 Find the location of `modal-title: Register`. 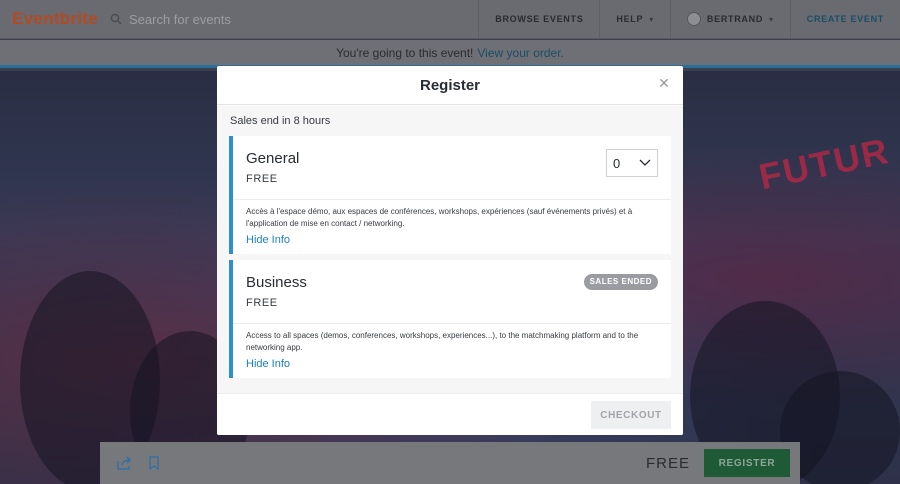

modal-title: Register is located at coordinates (450, 85).